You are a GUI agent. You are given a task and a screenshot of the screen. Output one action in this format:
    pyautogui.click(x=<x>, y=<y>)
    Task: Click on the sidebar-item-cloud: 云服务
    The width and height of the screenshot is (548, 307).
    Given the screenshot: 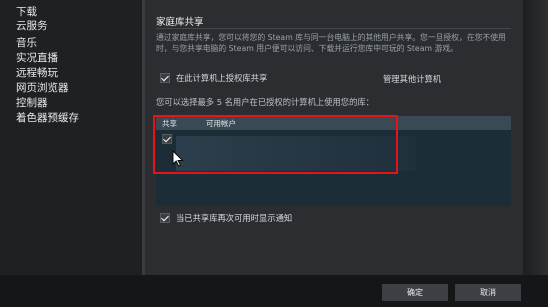 What is the action you would take?
    pyautogui.click(x=32, y=26)
    